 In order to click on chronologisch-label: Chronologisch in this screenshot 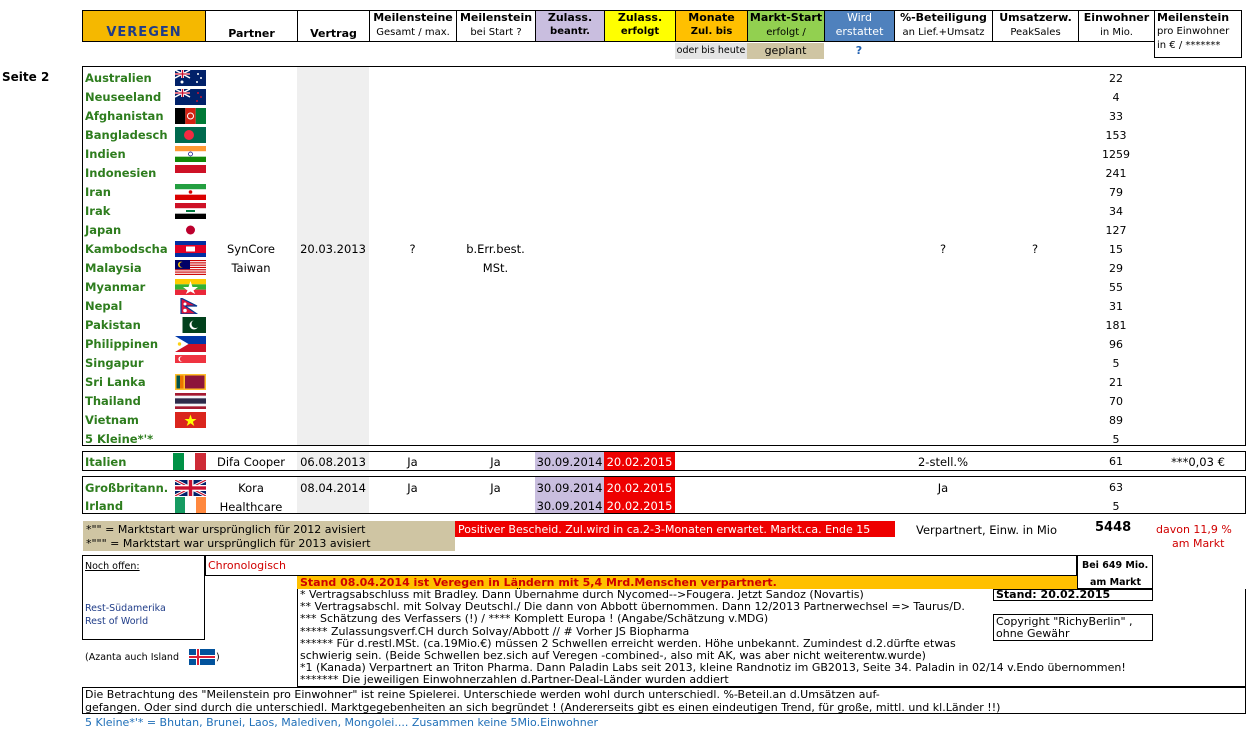, I will do `click(247, 565)`.